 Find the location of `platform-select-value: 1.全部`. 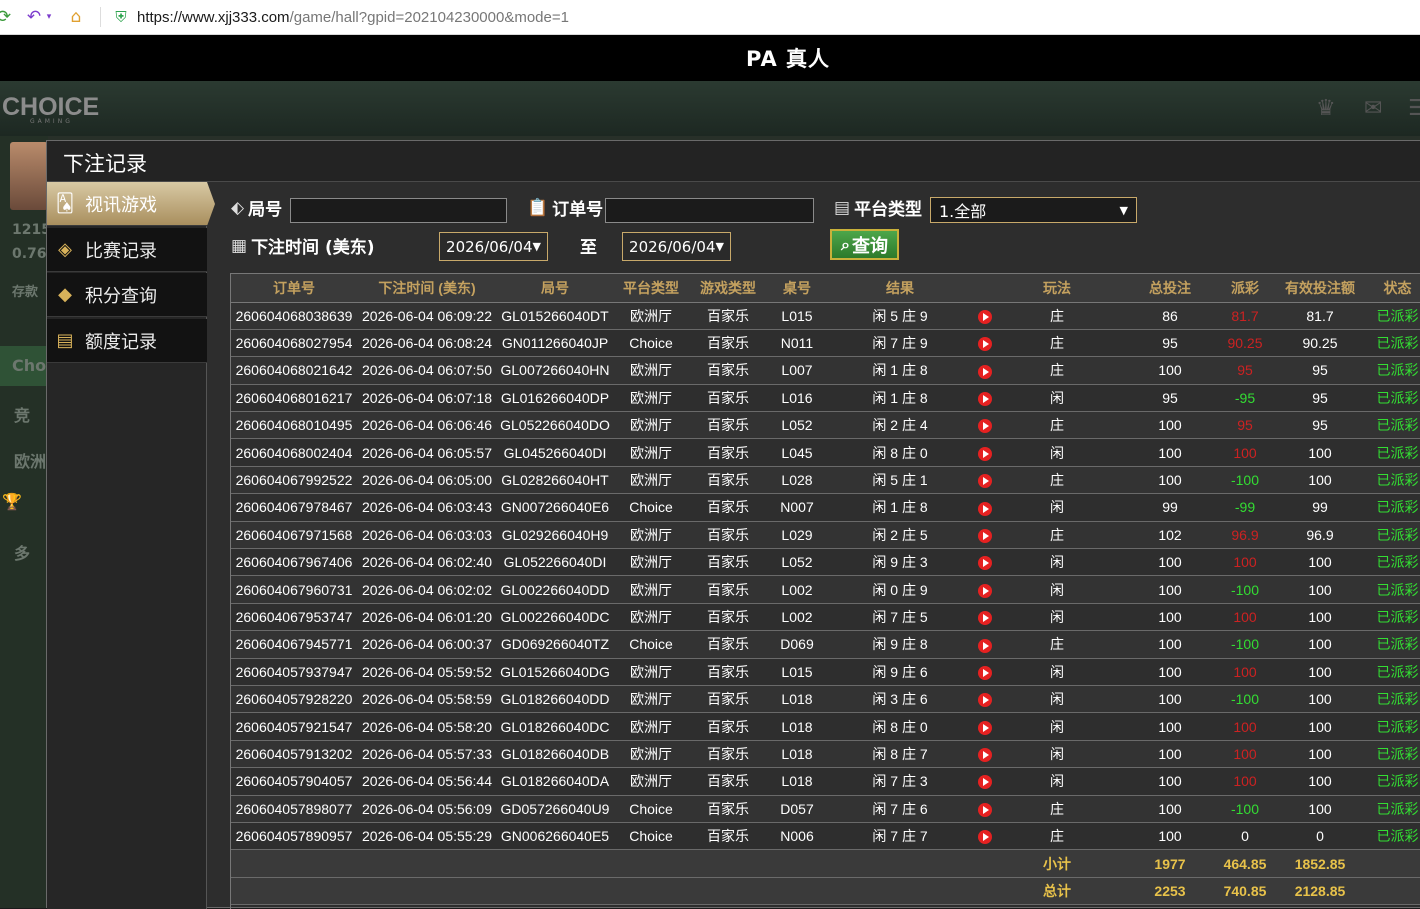

platform-select-value: 1.全部 is located at coordinates (963, 211).